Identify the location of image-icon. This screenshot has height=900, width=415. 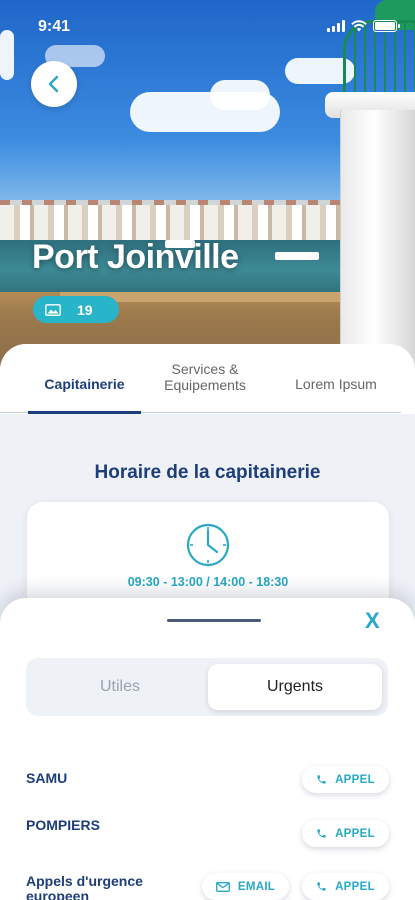
(53, 309).